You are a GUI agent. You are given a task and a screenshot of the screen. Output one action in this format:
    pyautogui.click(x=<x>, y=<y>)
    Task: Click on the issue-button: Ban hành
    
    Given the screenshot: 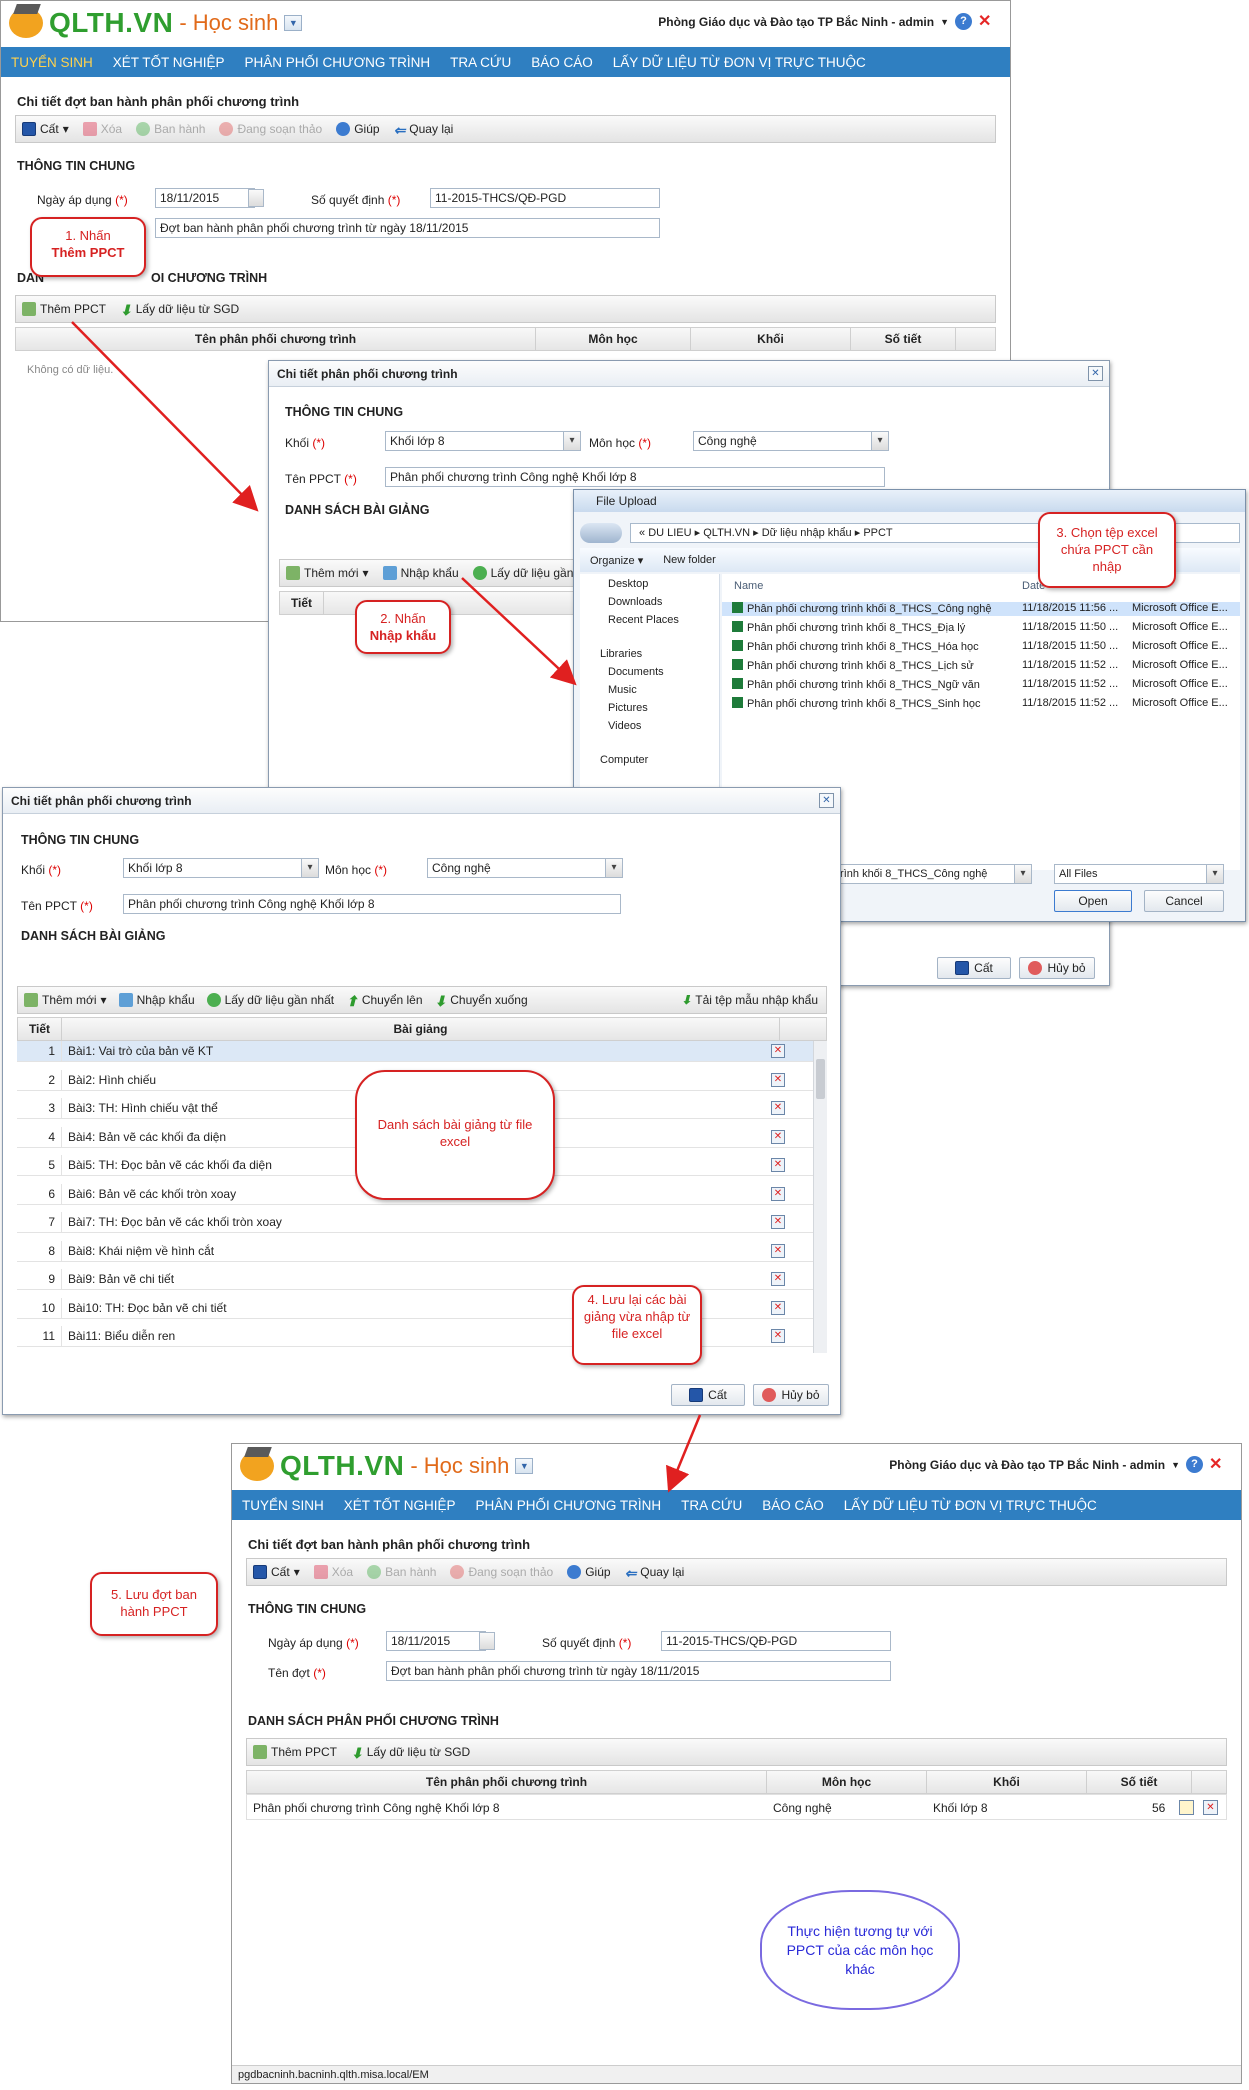 What is the action you would take?
    pyautogui.click(x=401, y=1572)
    